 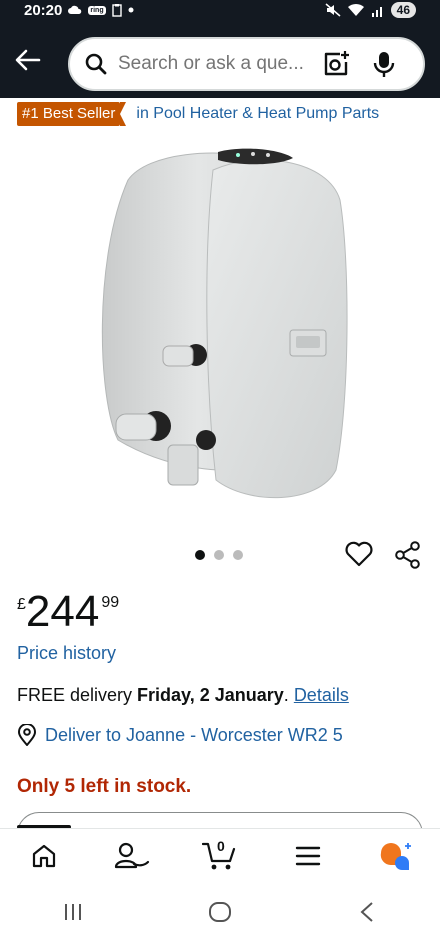 I want to click on home-system-button, so click(x=220, y=912).